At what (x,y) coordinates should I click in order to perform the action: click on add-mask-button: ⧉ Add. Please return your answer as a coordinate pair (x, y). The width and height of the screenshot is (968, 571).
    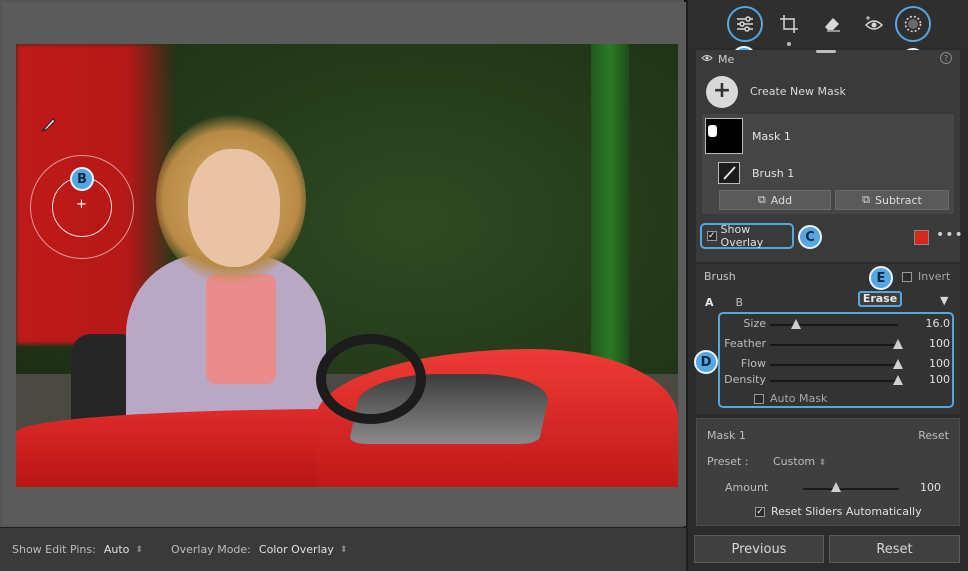
    Looking at the image, I should click on (775, 200).